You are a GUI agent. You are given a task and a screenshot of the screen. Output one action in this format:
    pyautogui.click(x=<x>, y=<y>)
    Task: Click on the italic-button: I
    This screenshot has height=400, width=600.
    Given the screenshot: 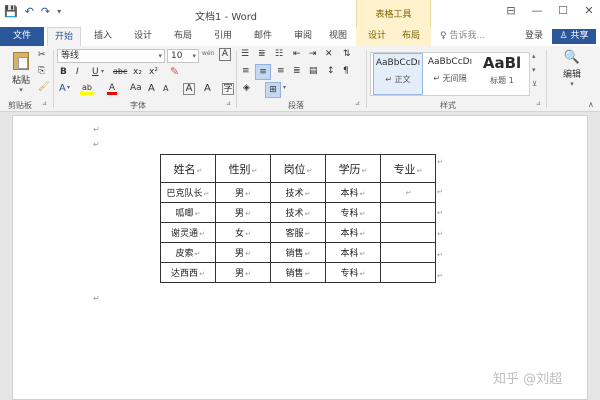 What is the action you would take?
    pyautogui.click(x=77, y=72)
    